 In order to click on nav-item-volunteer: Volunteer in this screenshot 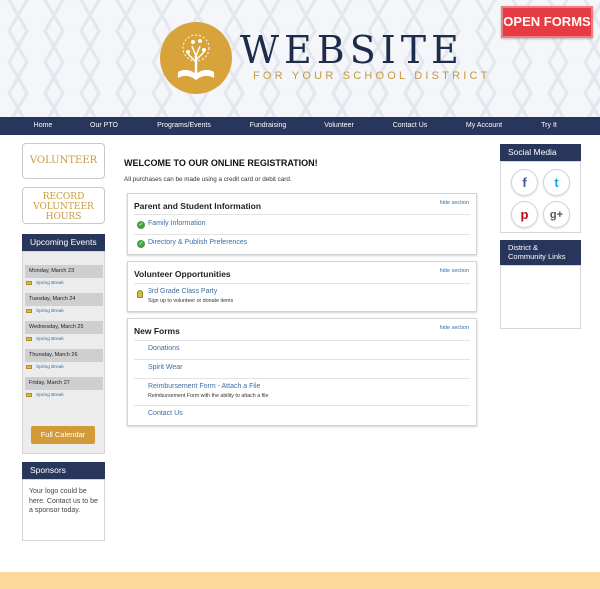, I will do `click(339, 126)`.